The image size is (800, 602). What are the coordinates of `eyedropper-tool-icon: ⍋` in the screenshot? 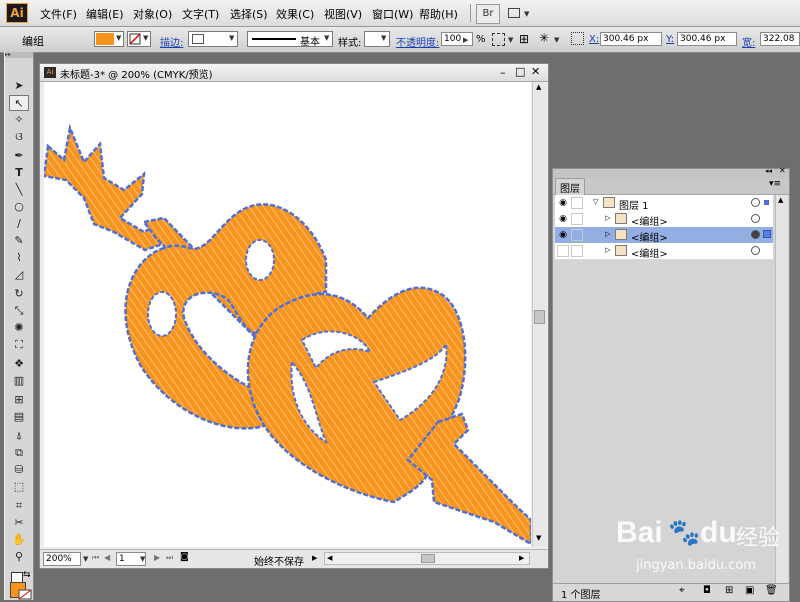 It's located at (19, 436).